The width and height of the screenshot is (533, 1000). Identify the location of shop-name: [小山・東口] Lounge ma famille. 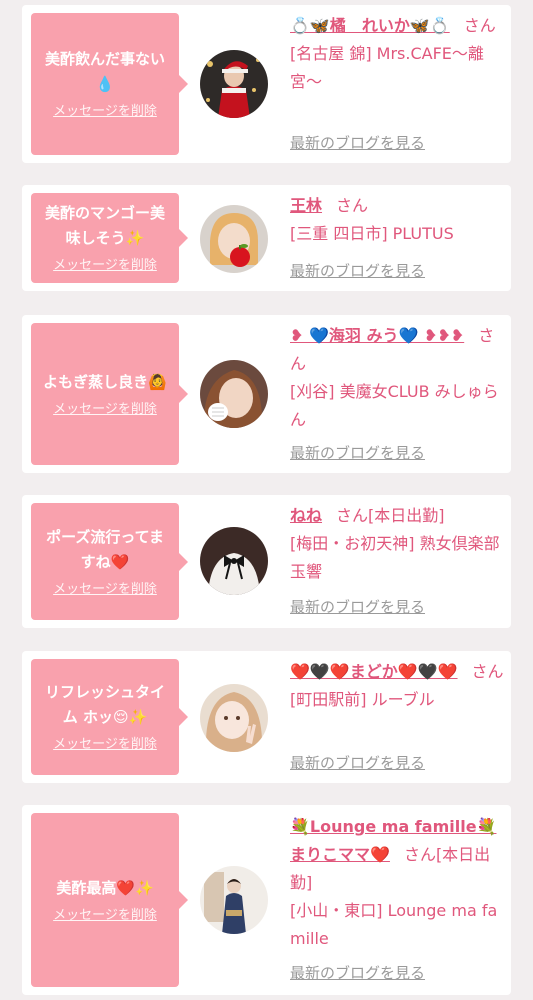
(394, 924).